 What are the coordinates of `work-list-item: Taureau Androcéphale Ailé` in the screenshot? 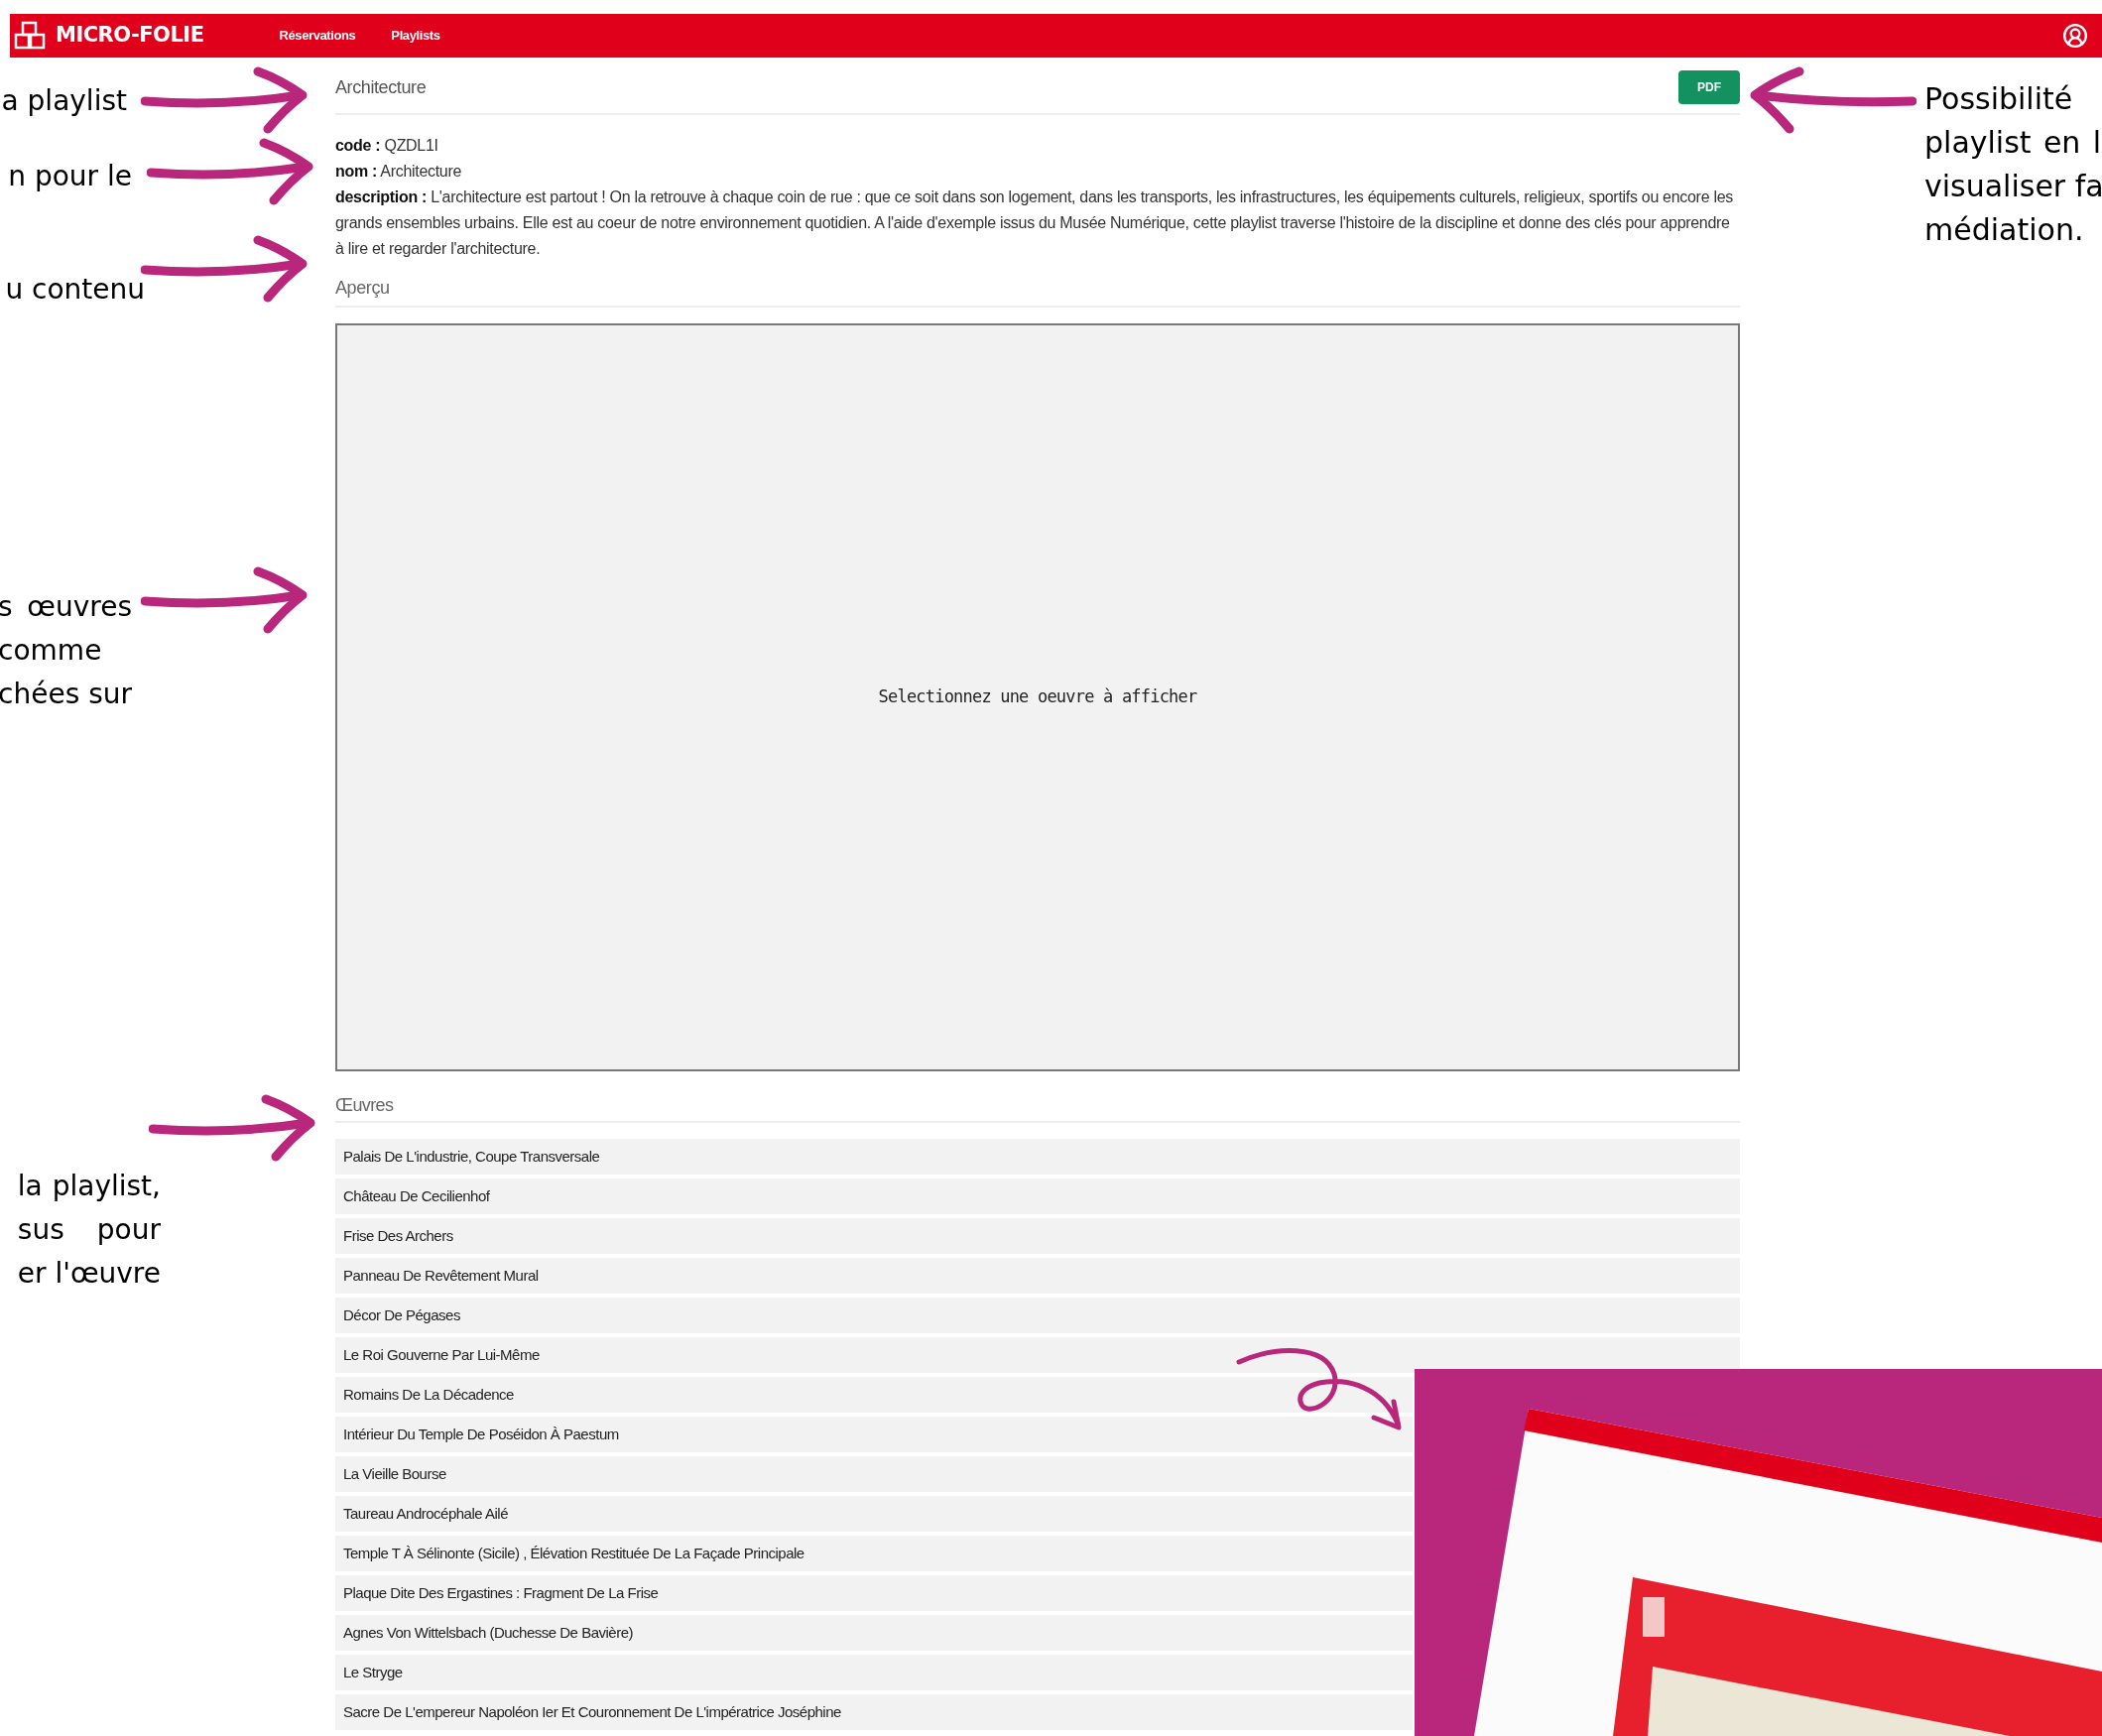 It's located at (874, 1514).